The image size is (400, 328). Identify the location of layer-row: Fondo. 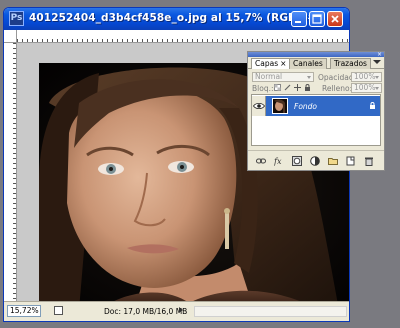
(316, 106).